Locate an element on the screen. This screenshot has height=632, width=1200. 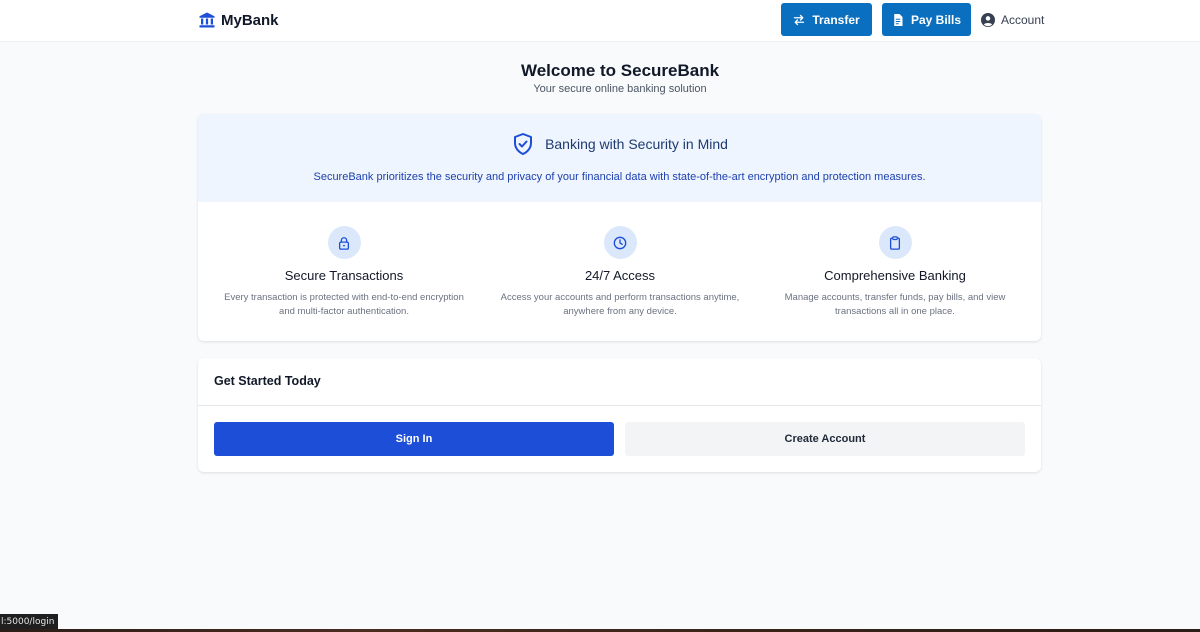
account-link: Account is located at coordinates (1012, 20).